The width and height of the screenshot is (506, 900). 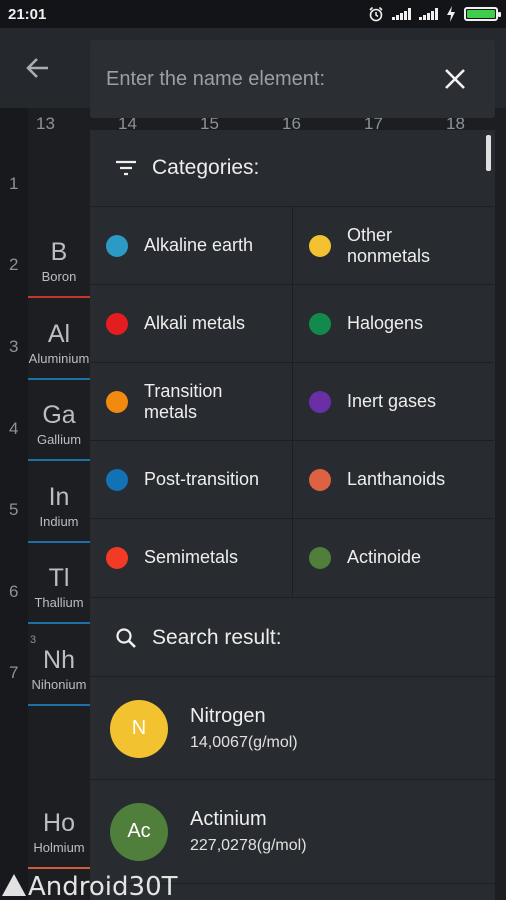 What do you see at coordinates (217, 637) in the screenshot?
I see `search-result-title: Search result:` at bounding box center [217, 637].